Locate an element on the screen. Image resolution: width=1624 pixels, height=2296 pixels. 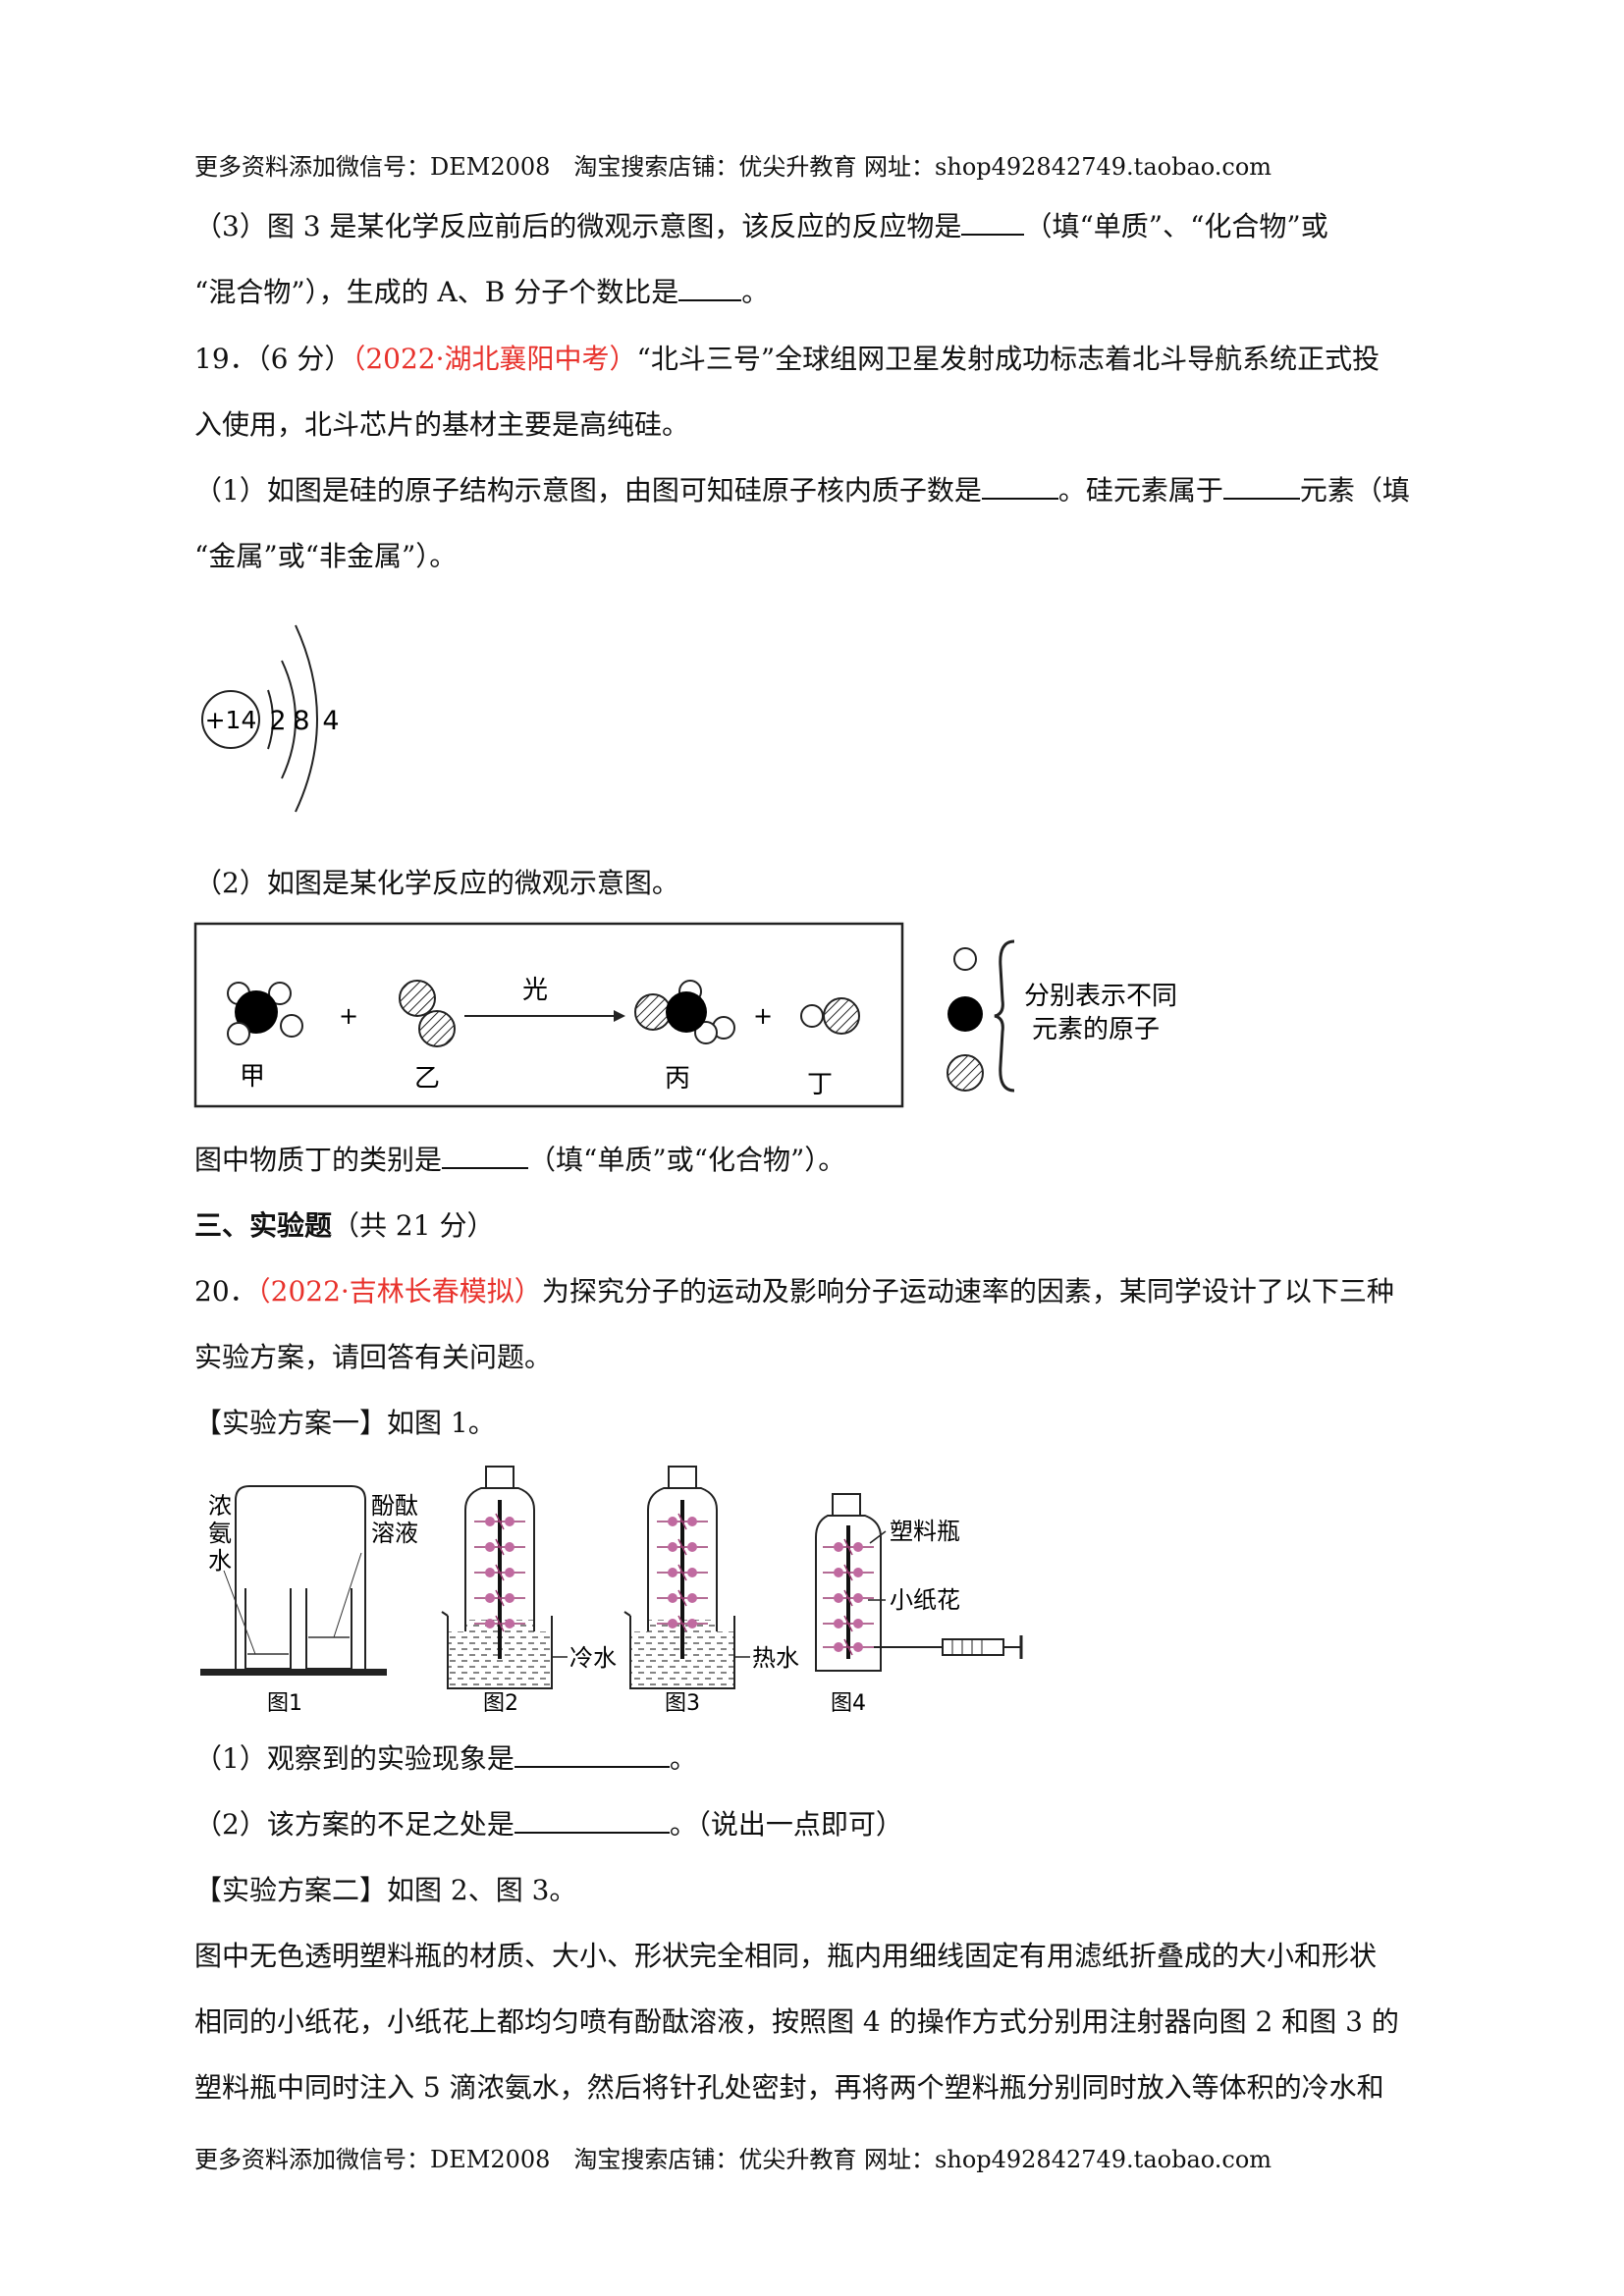
q19-part1-line2: “金属”或“非金属”）。 is located at coordinates (326, 556).